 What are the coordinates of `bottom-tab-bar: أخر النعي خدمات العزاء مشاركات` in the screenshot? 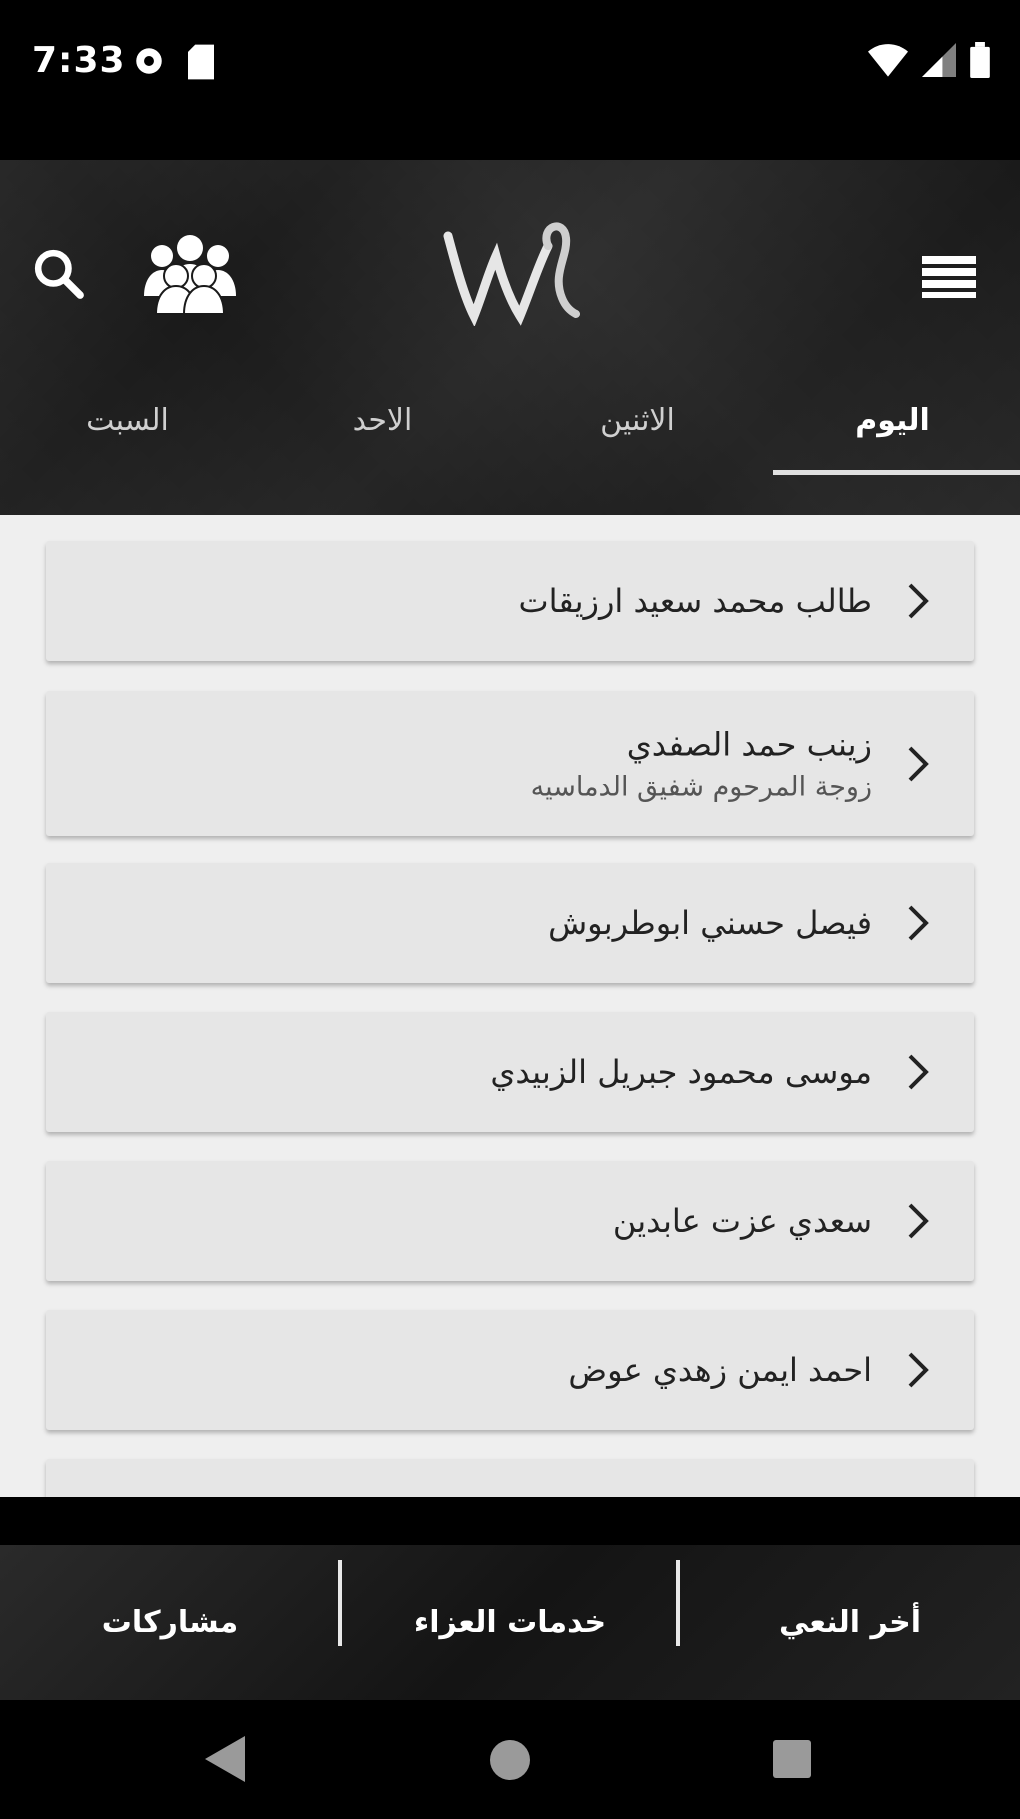 It's located at (510, 1622).